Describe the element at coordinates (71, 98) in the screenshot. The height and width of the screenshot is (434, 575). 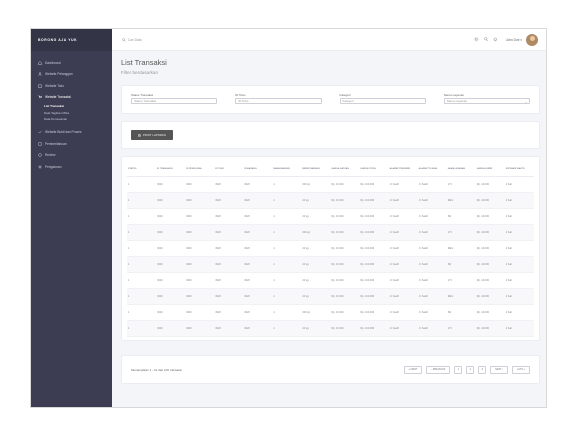
I see `sidebar-item-transaksi: Website Transaksi` at that location.